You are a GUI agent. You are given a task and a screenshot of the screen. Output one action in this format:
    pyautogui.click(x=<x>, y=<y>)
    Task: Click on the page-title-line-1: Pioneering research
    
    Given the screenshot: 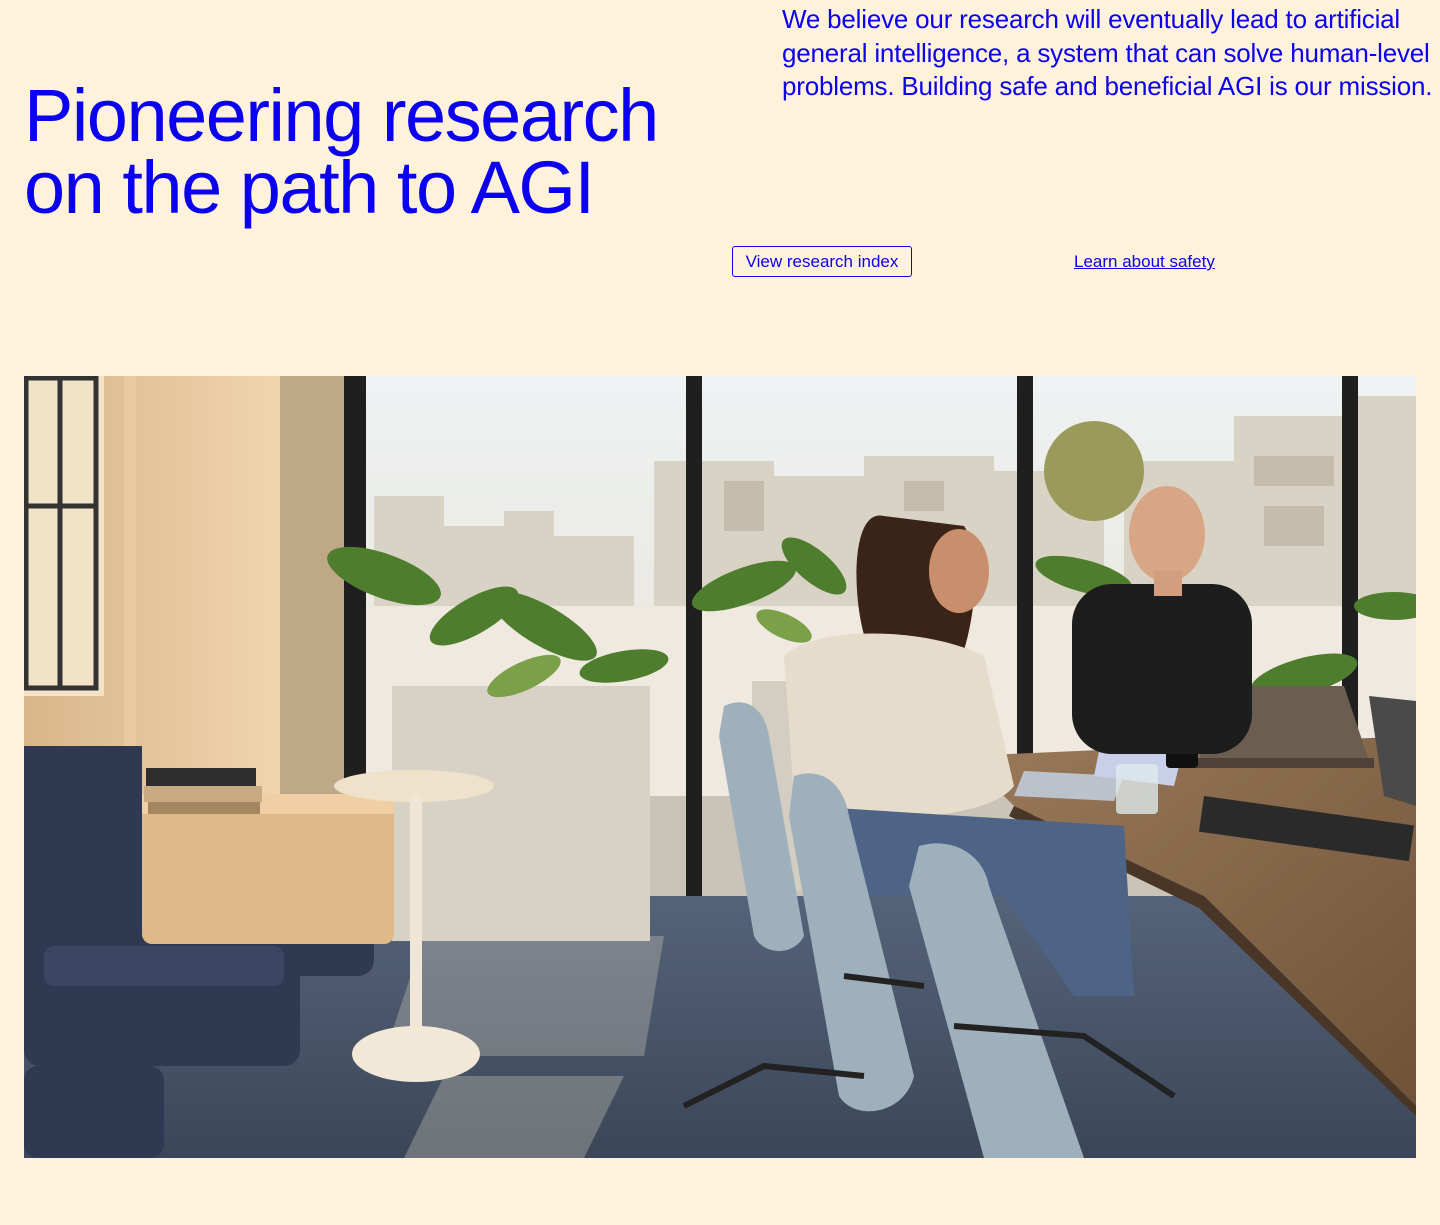 What is the action you would take?
    pyautogui.click(x=341, y=115)
    